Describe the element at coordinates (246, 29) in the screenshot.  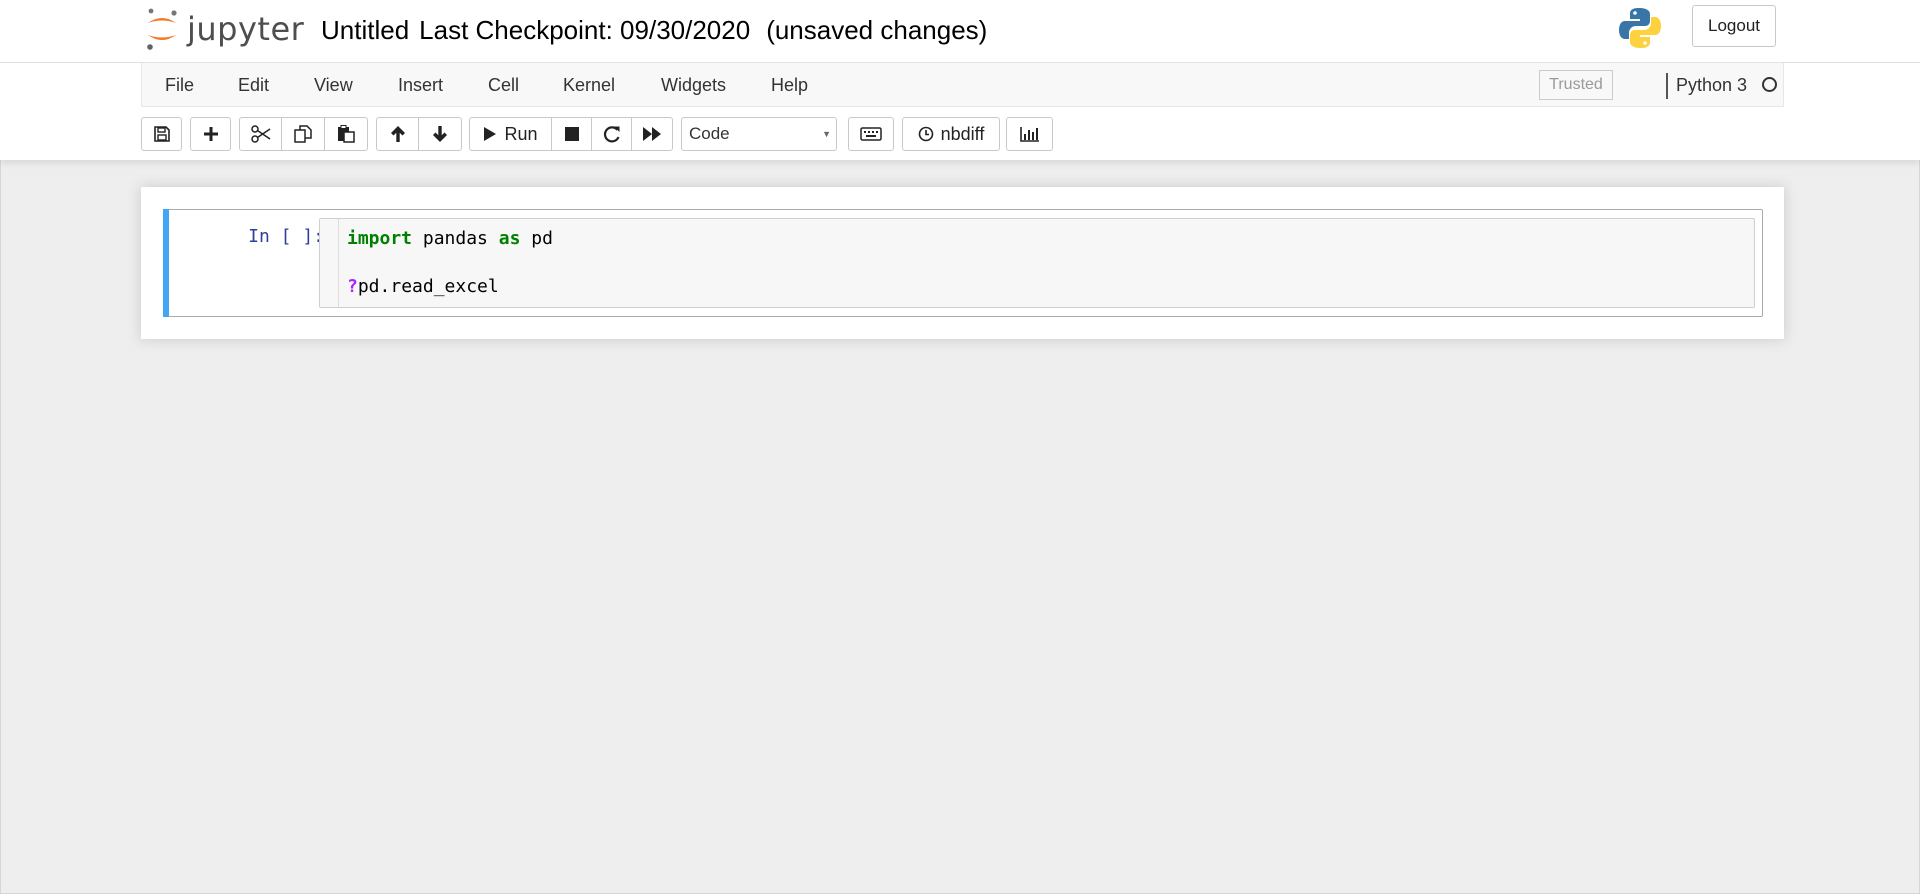
I see `logo-text: jupyter` at that location.